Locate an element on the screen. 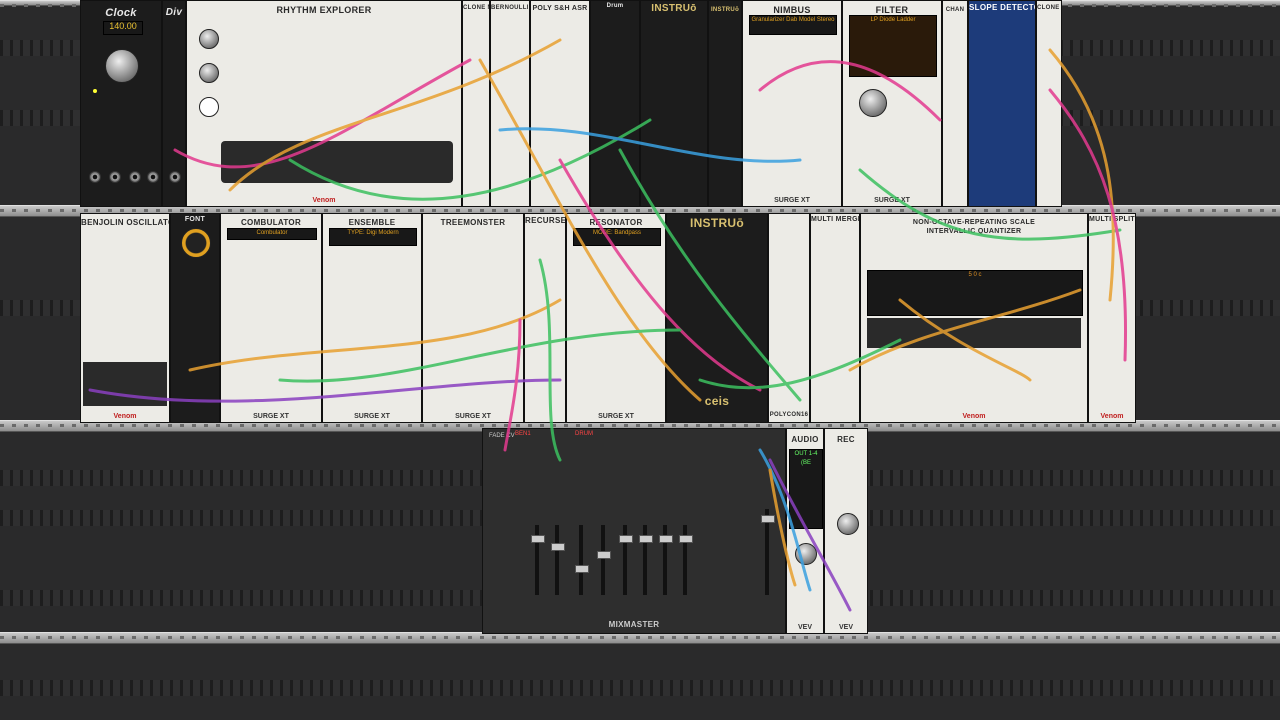 This screenshot has height=720, width=1280. module-title: TREEMONSTER is located at coordinates (473, 222).